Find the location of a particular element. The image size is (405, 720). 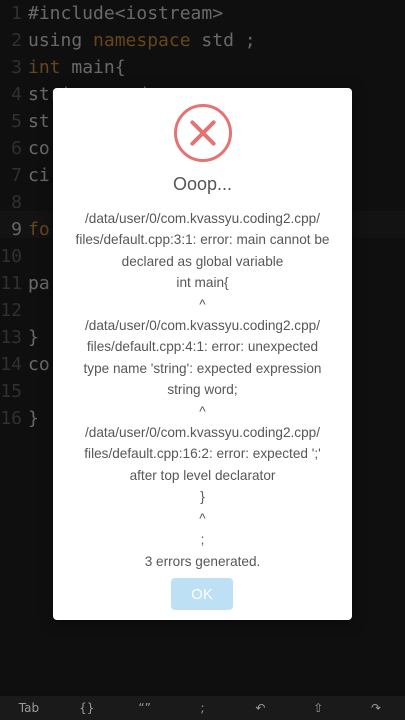

tab-key: Tab is located at coordinates (29, 708).